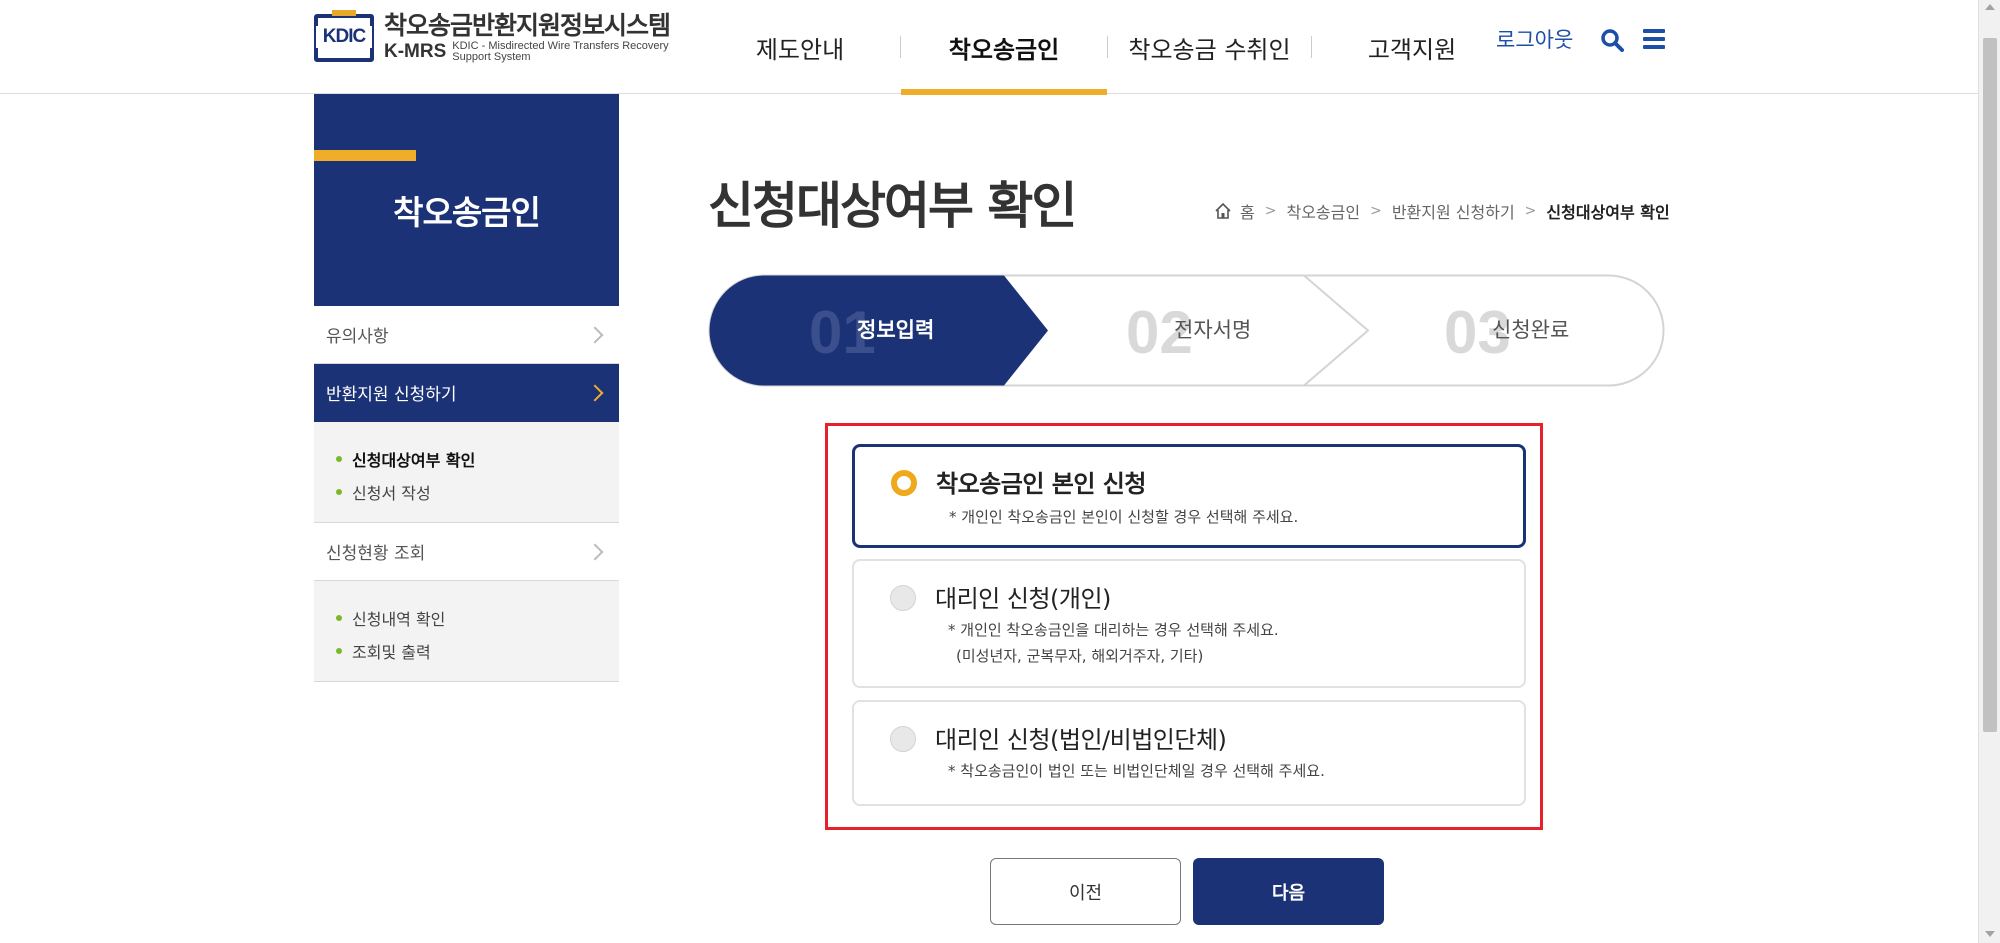 The width and height of the screenshot is (2000, 943). Describe the element at coordinates (1004, 47) in the screenshot. I see `nav-item-sender: 착오송금인` at that location.